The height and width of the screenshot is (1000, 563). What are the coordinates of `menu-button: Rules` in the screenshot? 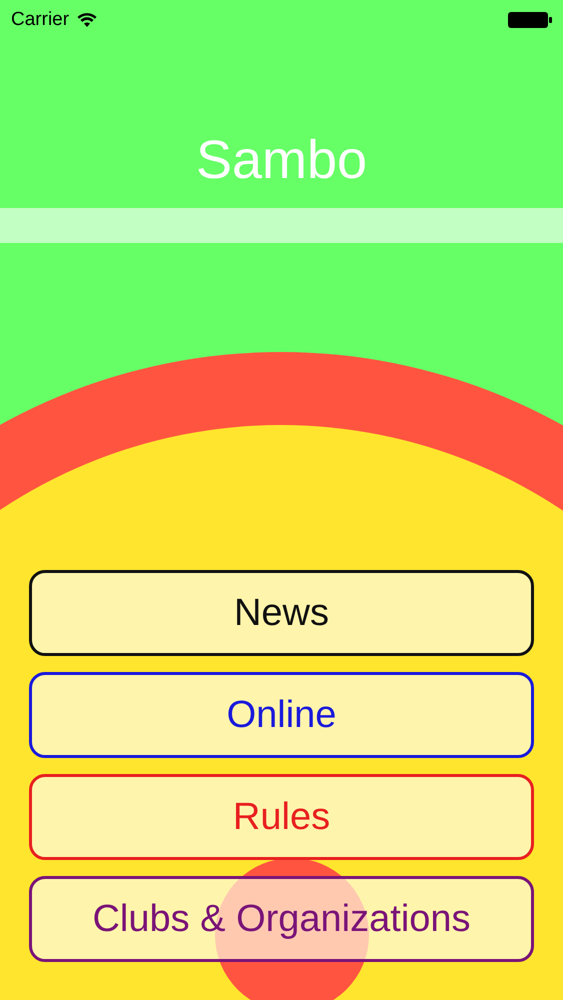 It's located at (281, 817).